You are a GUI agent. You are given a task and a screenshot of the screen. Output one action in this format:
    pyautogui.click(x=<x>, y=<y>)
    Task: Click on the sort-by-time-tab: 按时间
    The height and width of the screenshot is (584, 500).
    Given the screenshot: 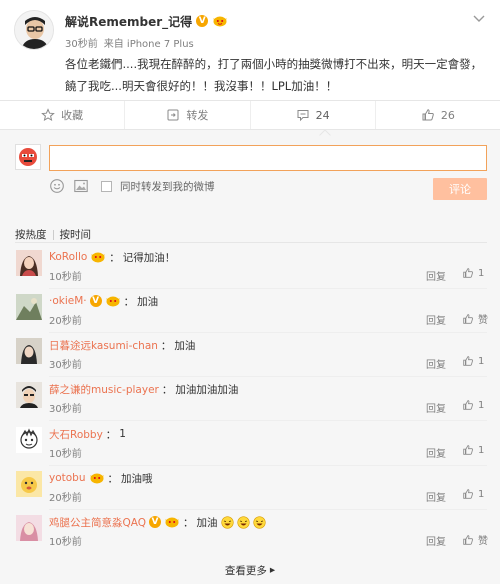 What is the action you would take?
    pyautogui.click(x=76, y=234)
    